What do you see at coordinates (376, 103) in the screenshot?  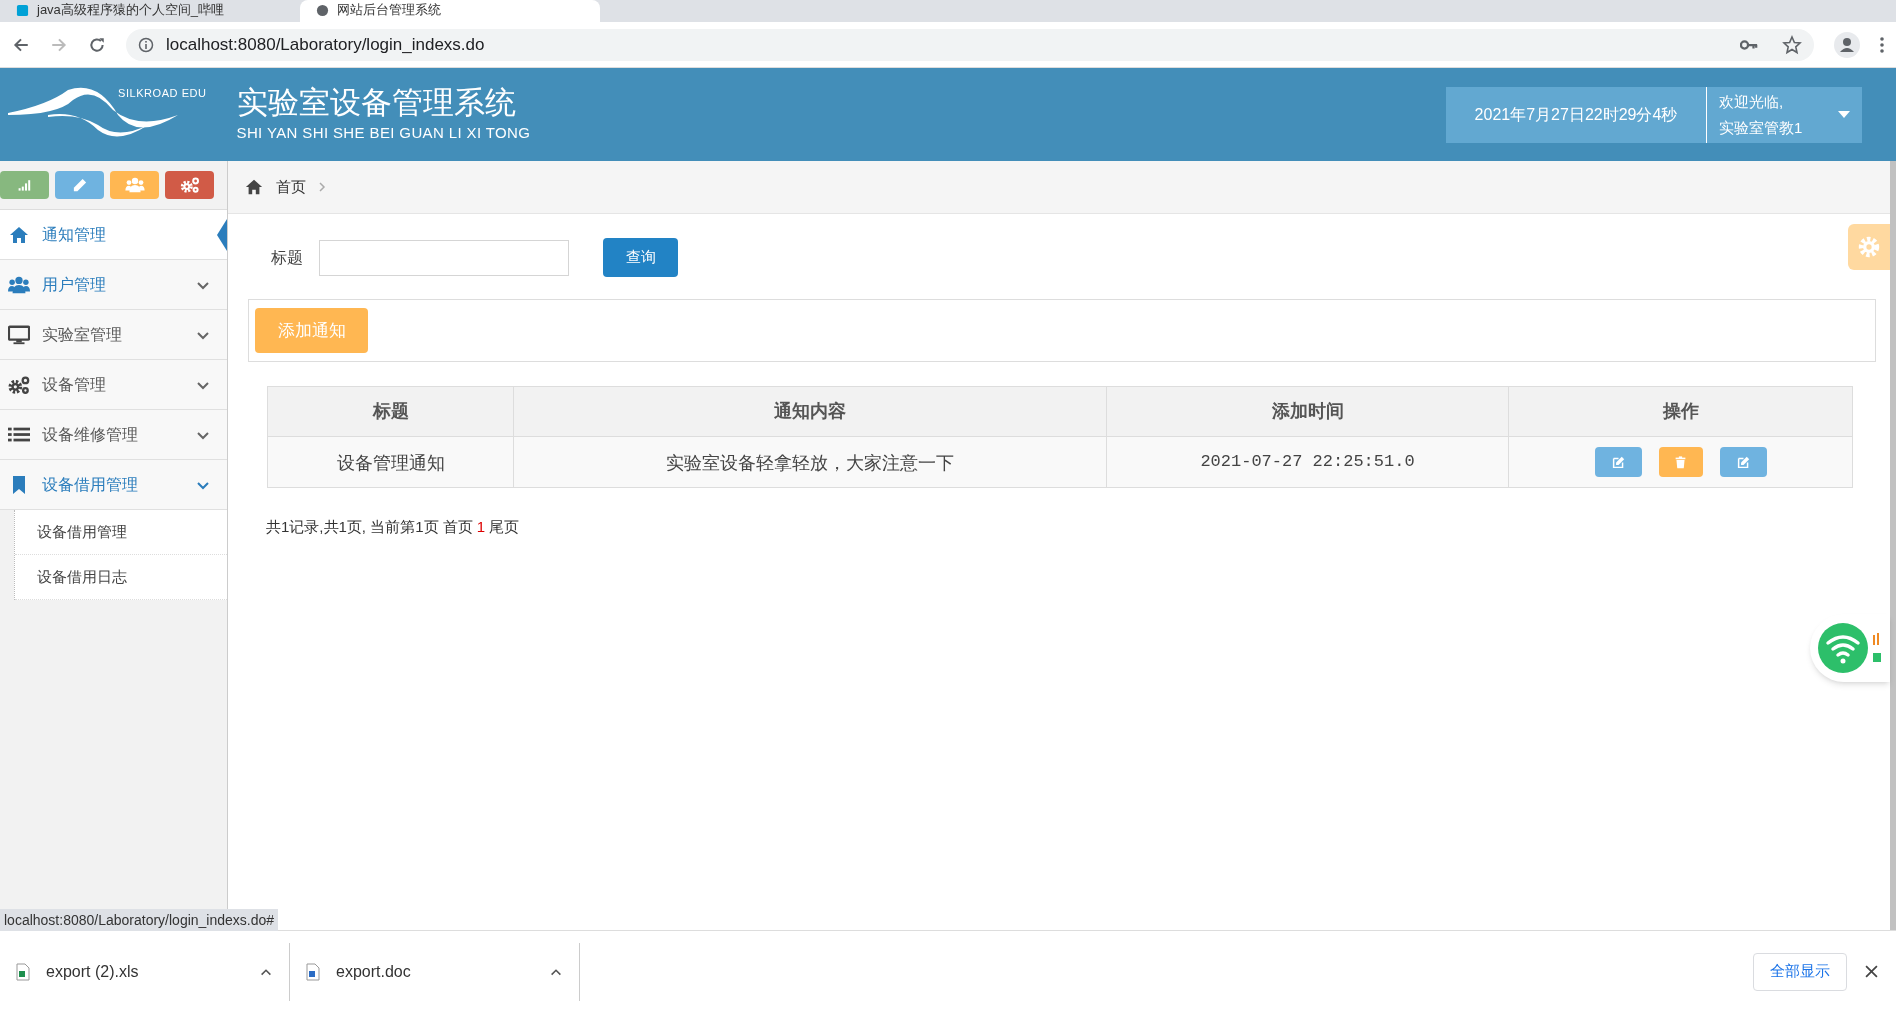 I see `app-title: 实验室设备管理系统` at bounding box center [376, 103].